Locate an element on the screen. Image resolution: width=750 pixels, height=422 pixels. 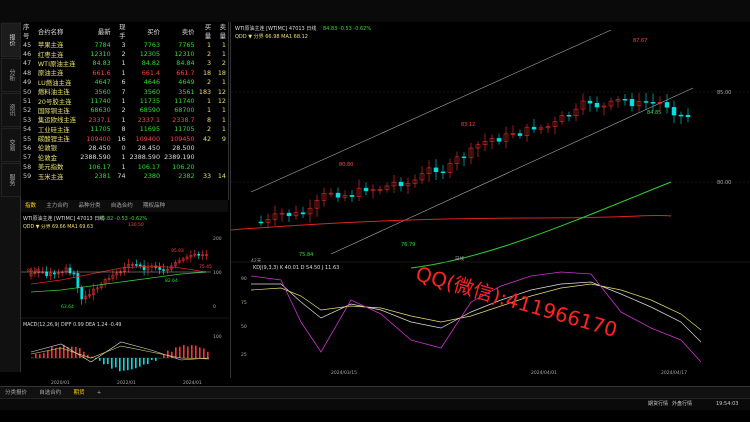
cell-bq: 42 is located at coordinates (207, 138).